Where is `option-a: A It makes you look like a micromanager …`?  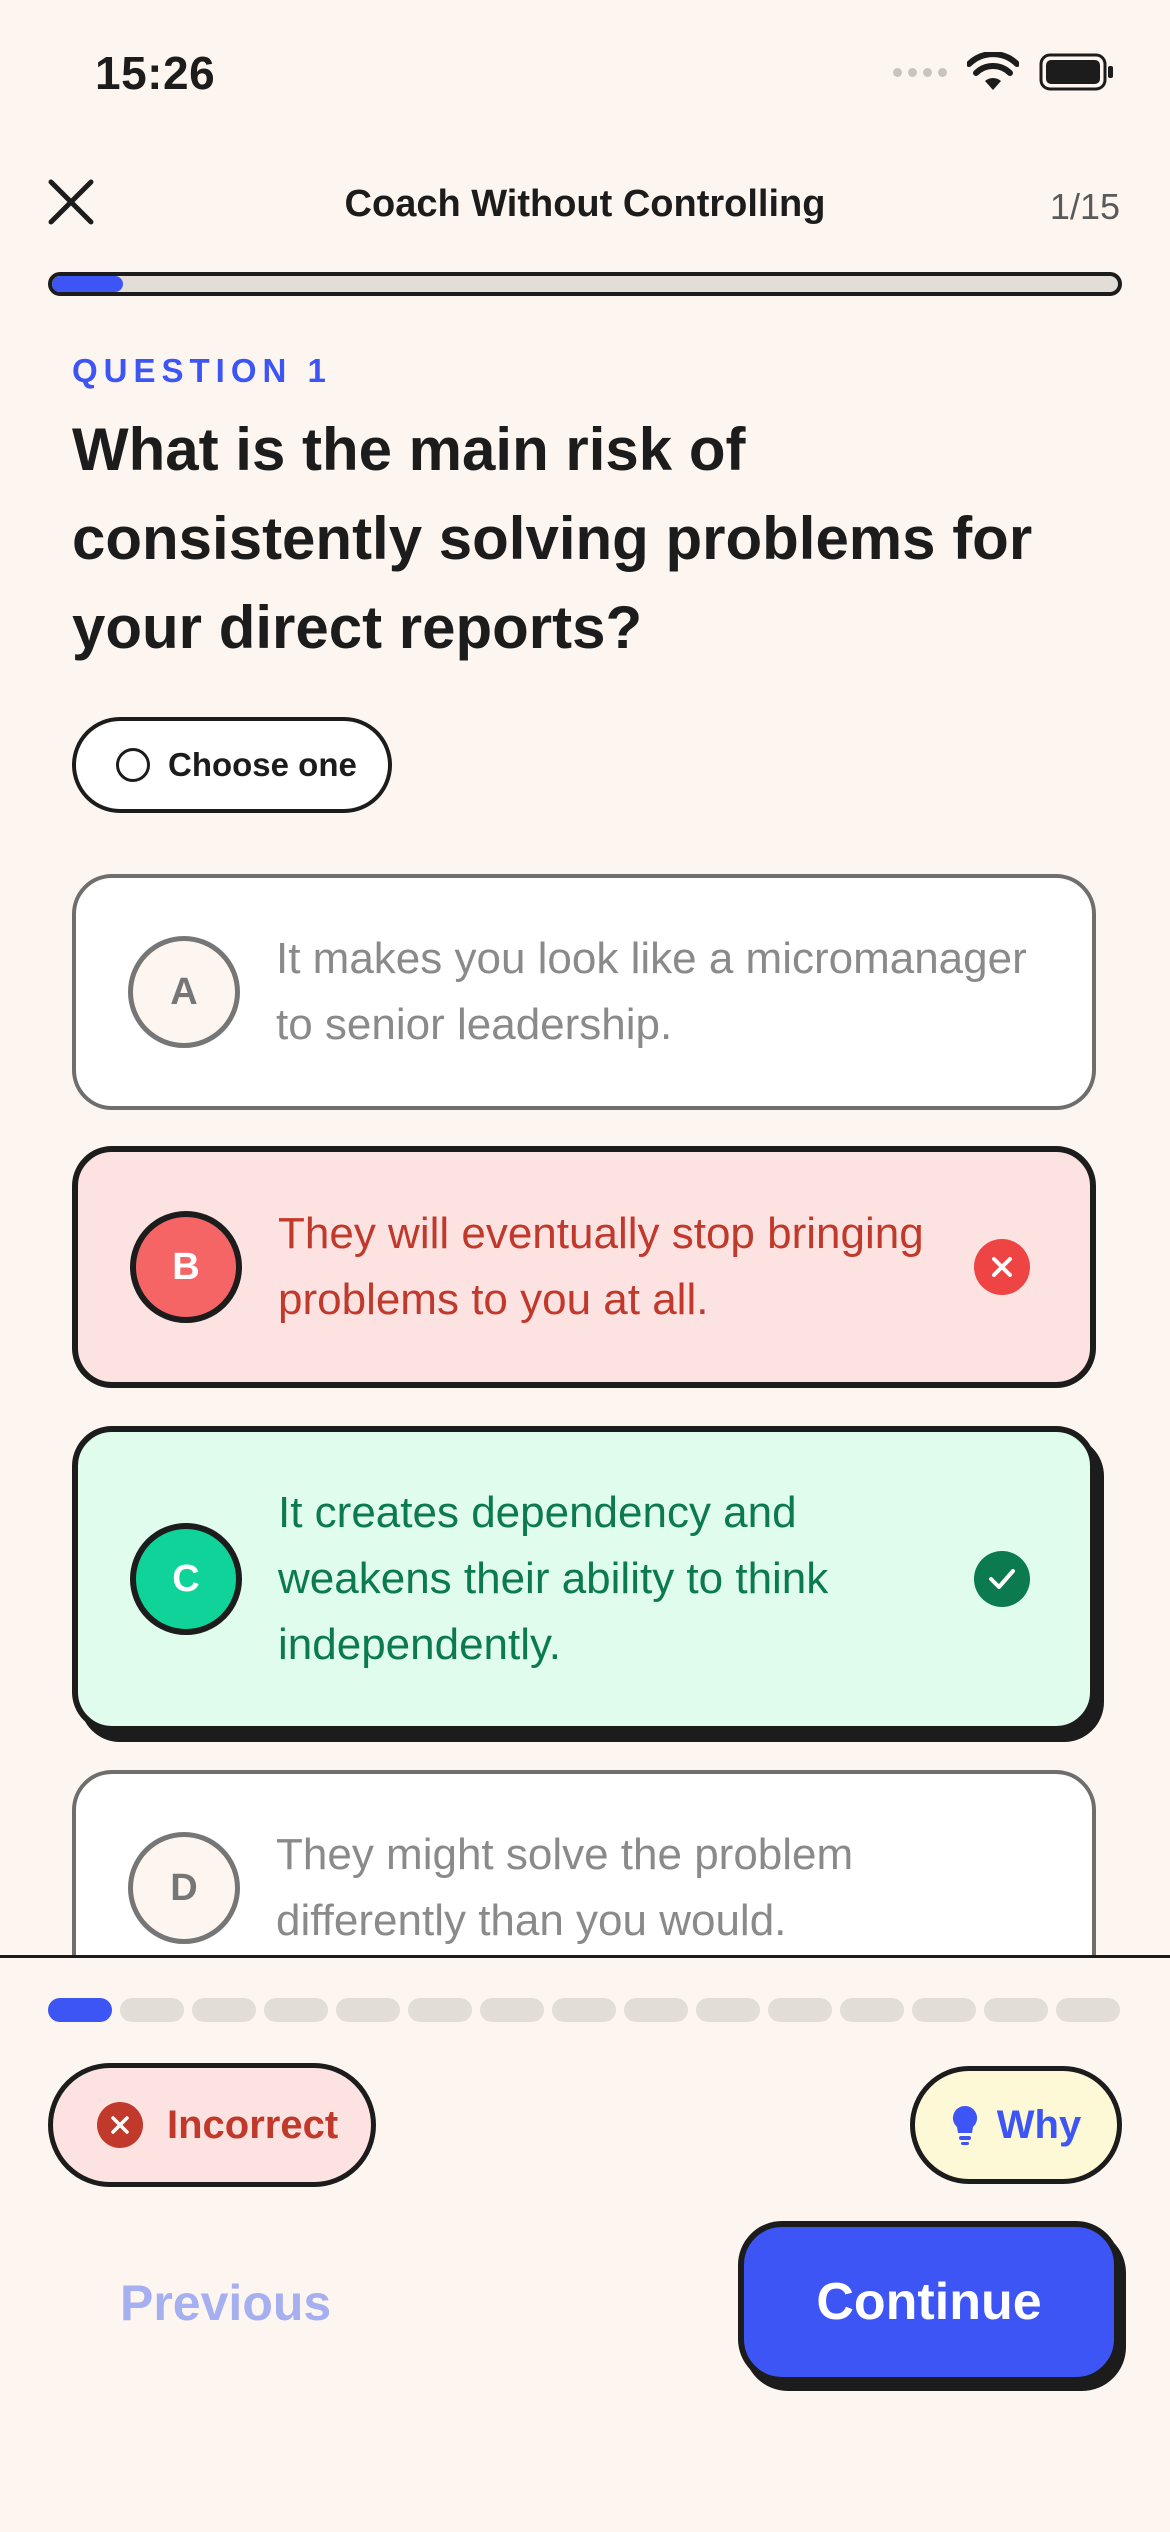
option-a: A It makes you look like a micromanager … is located at coordinates (584, 992).